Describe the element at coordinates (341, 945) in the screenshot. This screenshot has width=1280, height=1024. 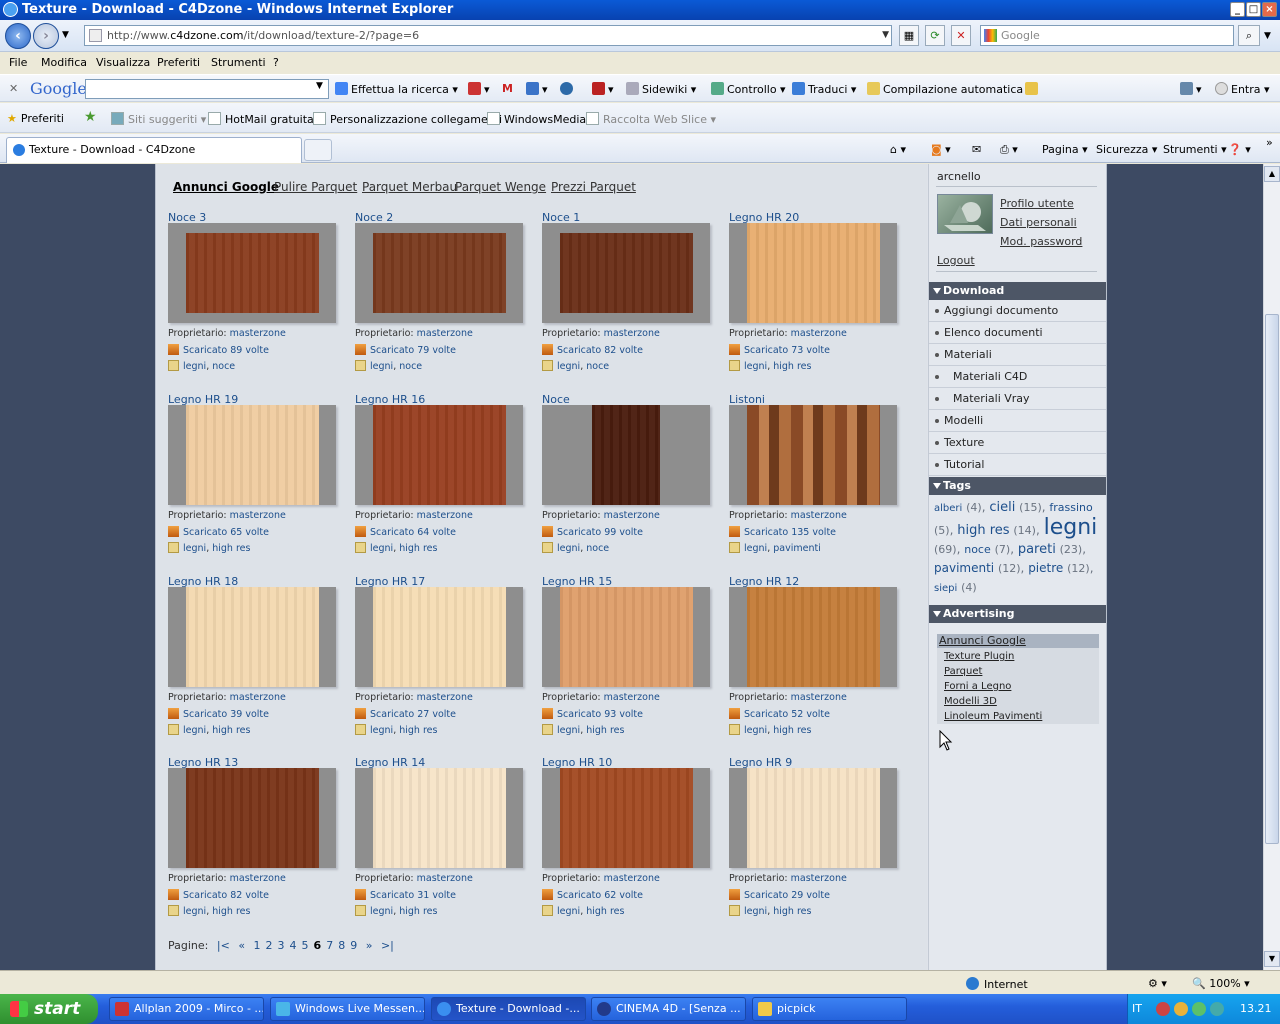
I see `pager-page-link: 8` at that location.